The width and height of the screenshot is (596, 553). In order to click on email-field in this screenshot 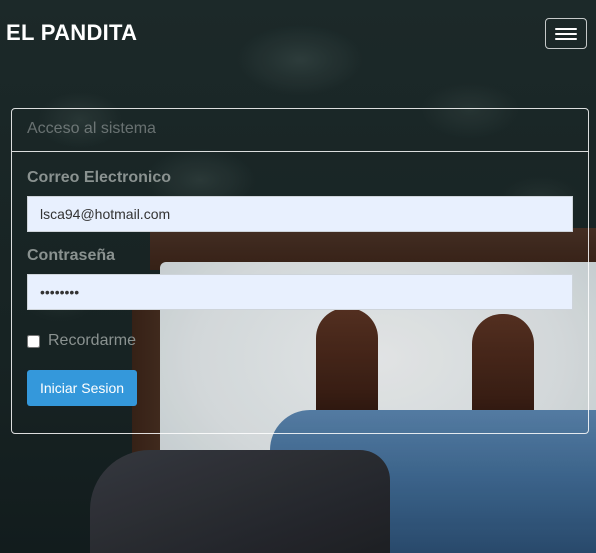, I will do `click(300, 214)`.